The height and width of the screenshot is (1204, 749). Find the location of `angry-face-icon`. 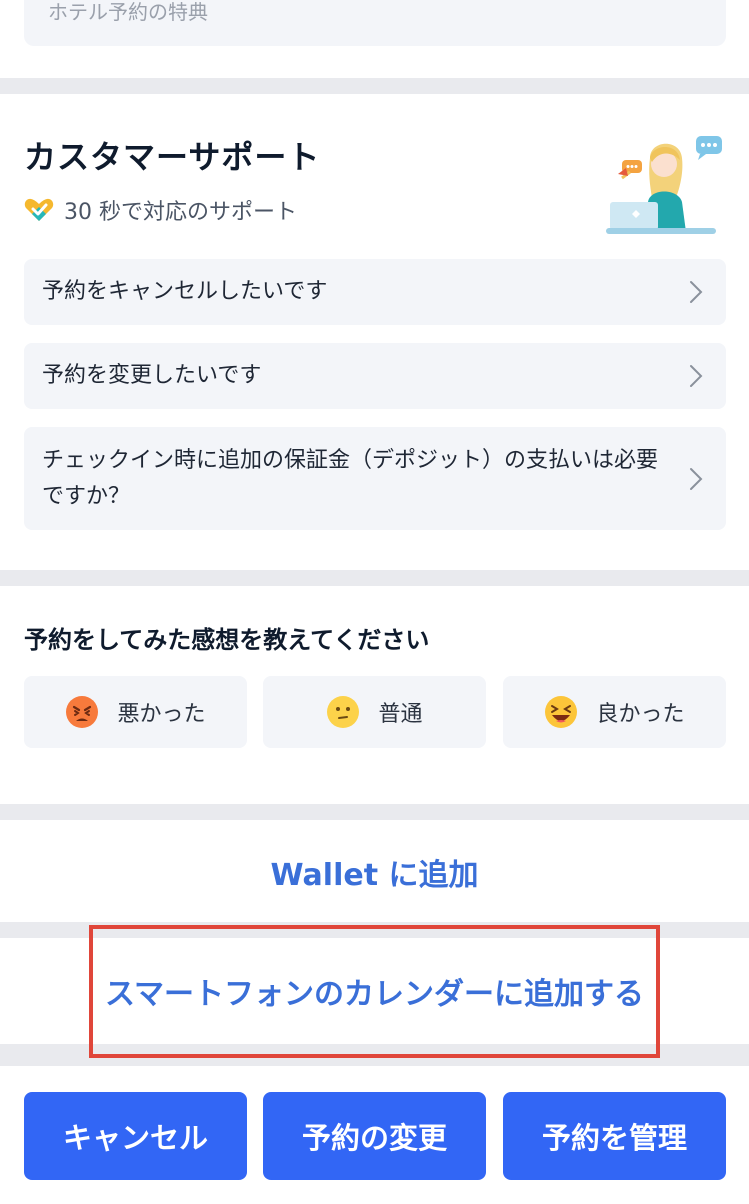

angry-face-icon is located at coordinates (82, 712).